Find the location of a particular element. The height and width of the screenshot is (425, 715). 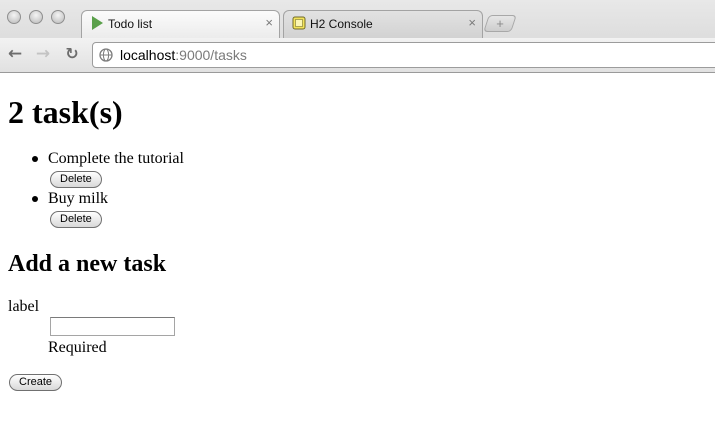

help-text: Required is located at coordinates (77, 347).